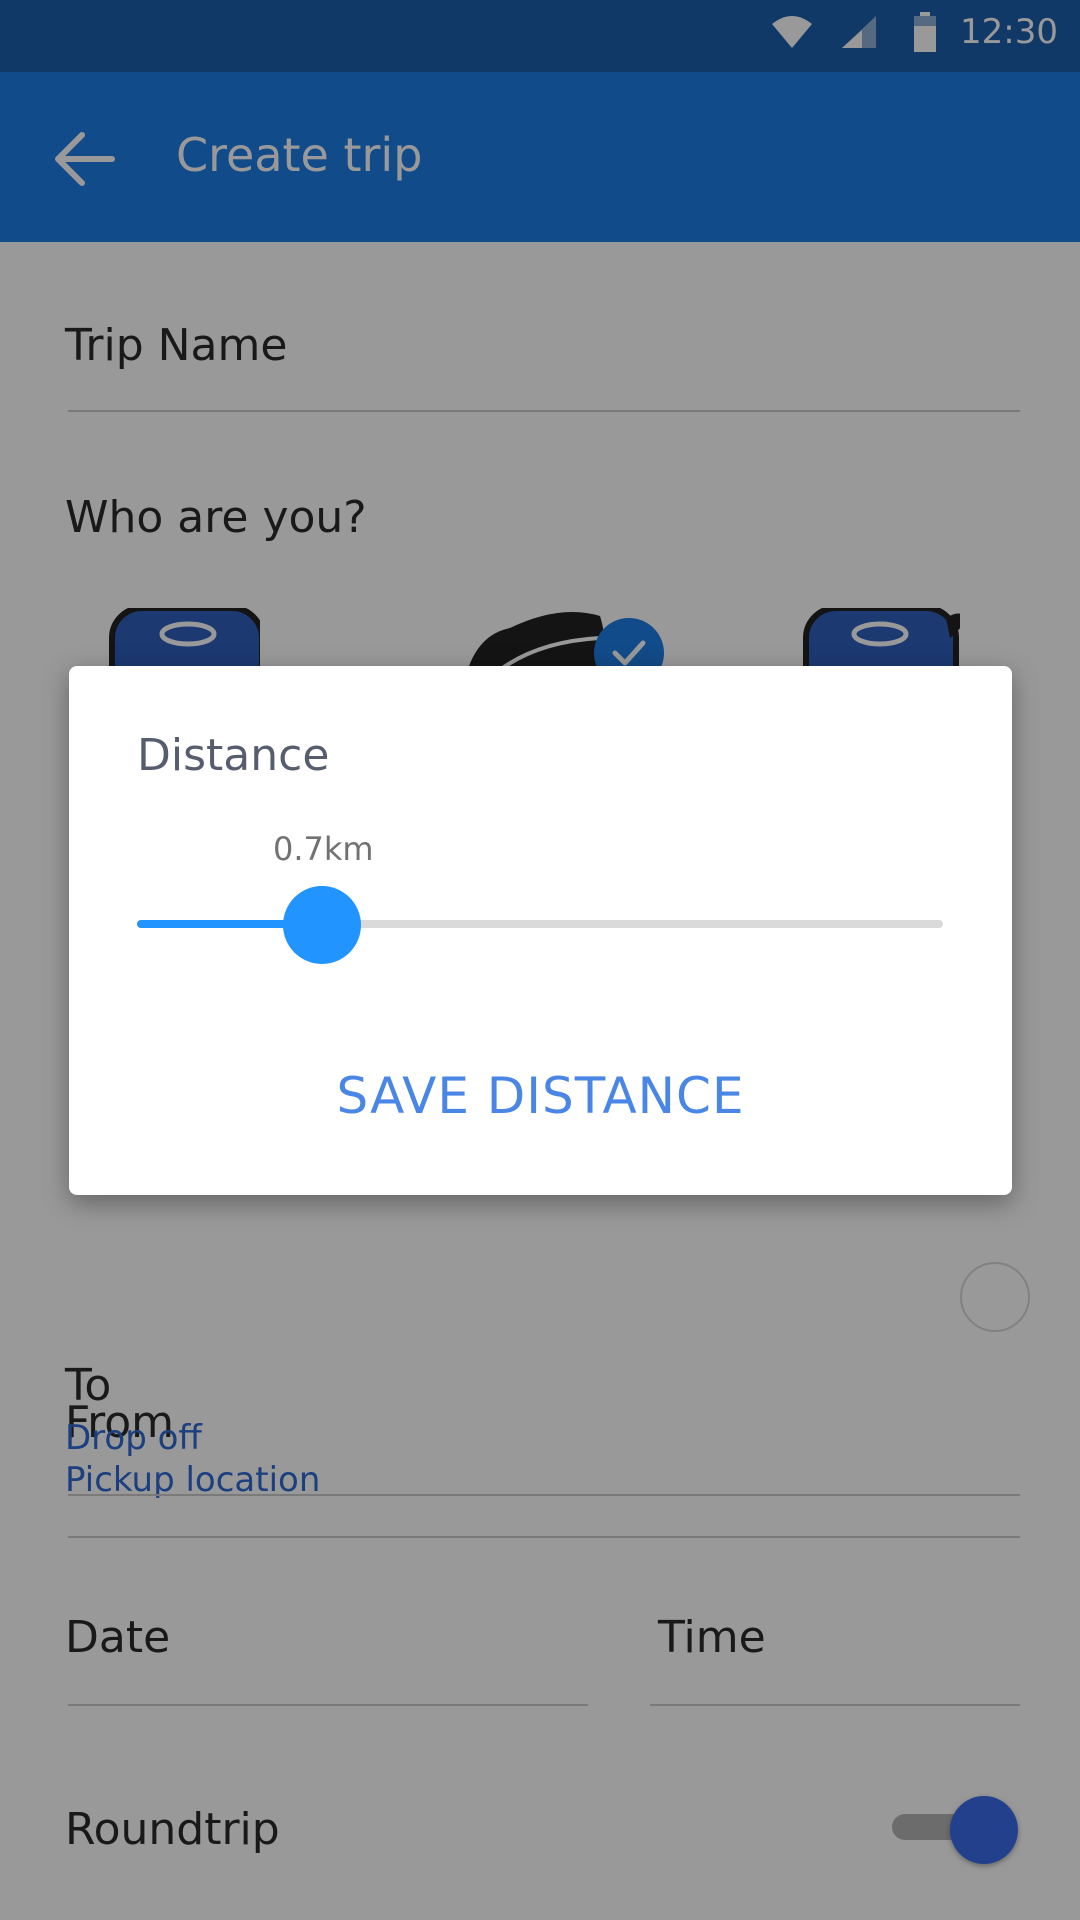 This screenshot has width=1080, height=1920. I want to click on slider-value-label: 0.7km, so click(323, 849).